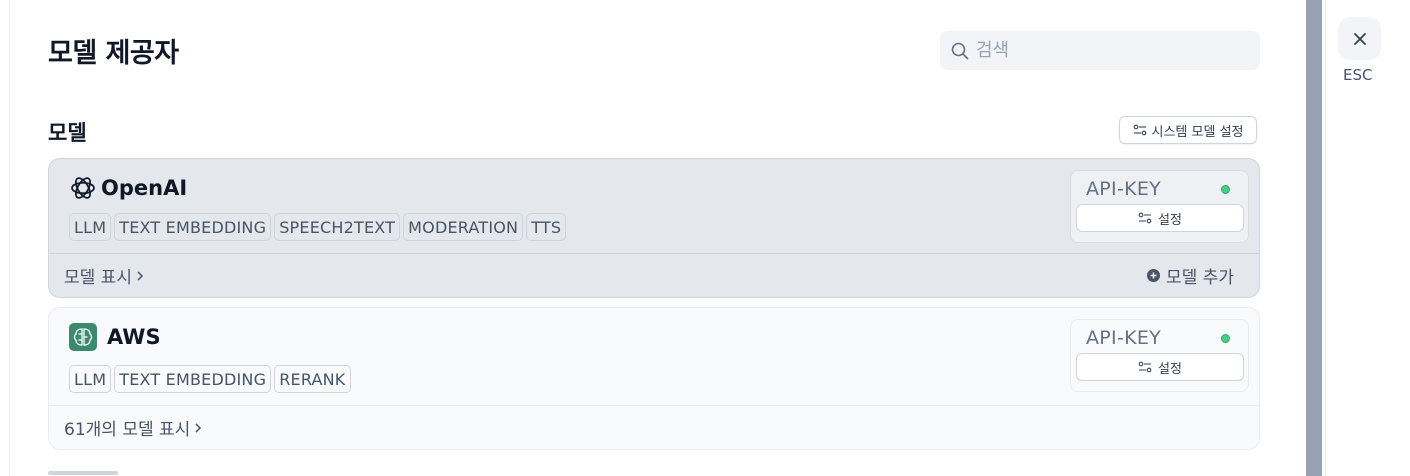 This screenshot has width=1410, height=476. I want to click on section-title-models: 모델, so click(67, 133).